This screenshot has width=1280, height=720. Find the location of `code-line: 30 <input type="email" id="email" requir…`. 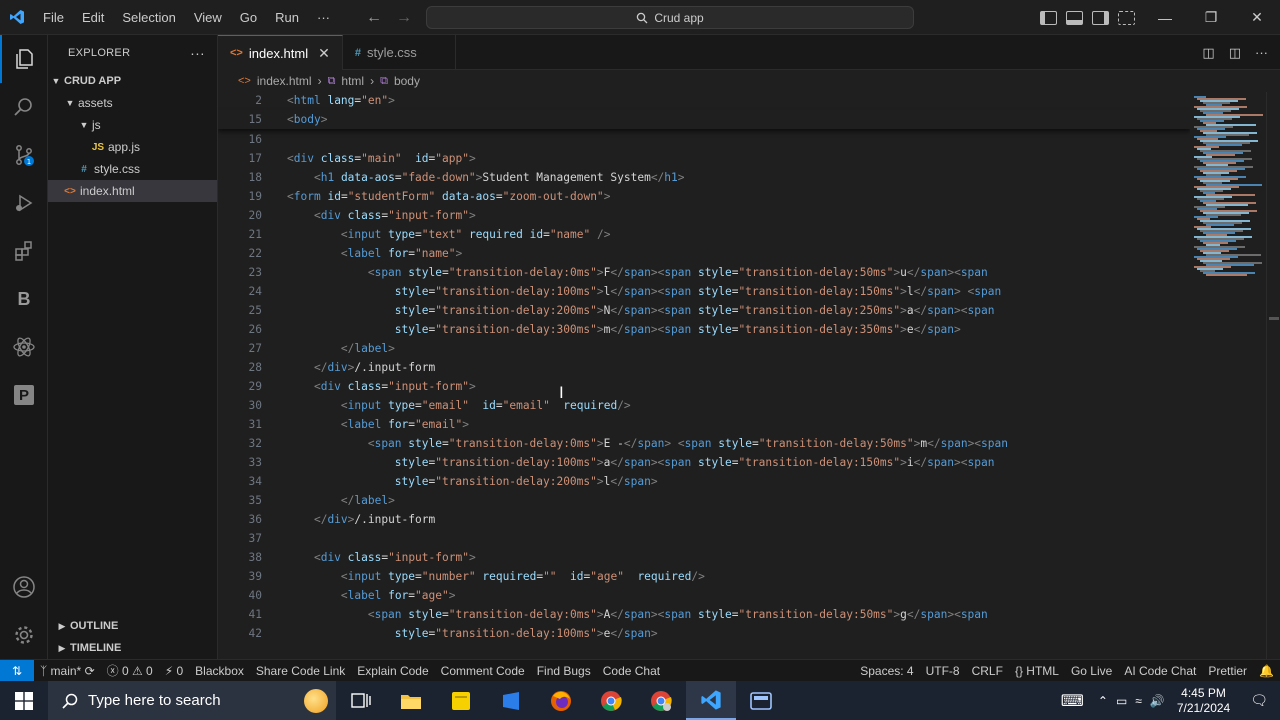

code-line: 30 <input type="email" id="email" requir… is located at coordinates (704, 405).